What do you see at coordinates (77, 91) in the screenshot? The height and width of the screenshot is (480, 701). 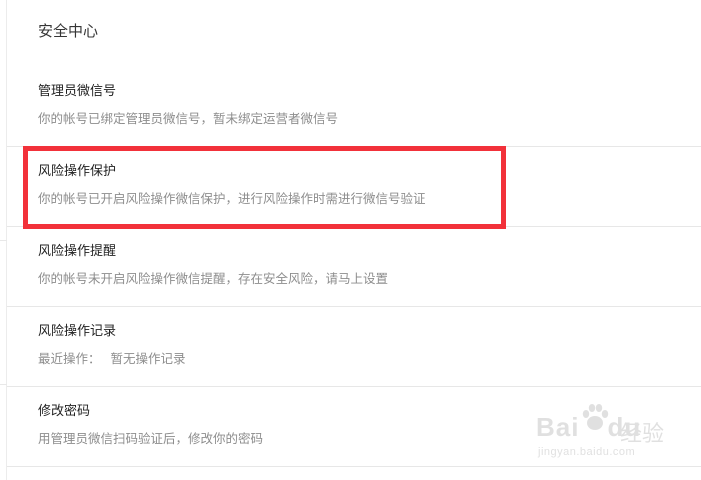 I see `section-title: 管理员微信号` at bounding box center [77, 91].